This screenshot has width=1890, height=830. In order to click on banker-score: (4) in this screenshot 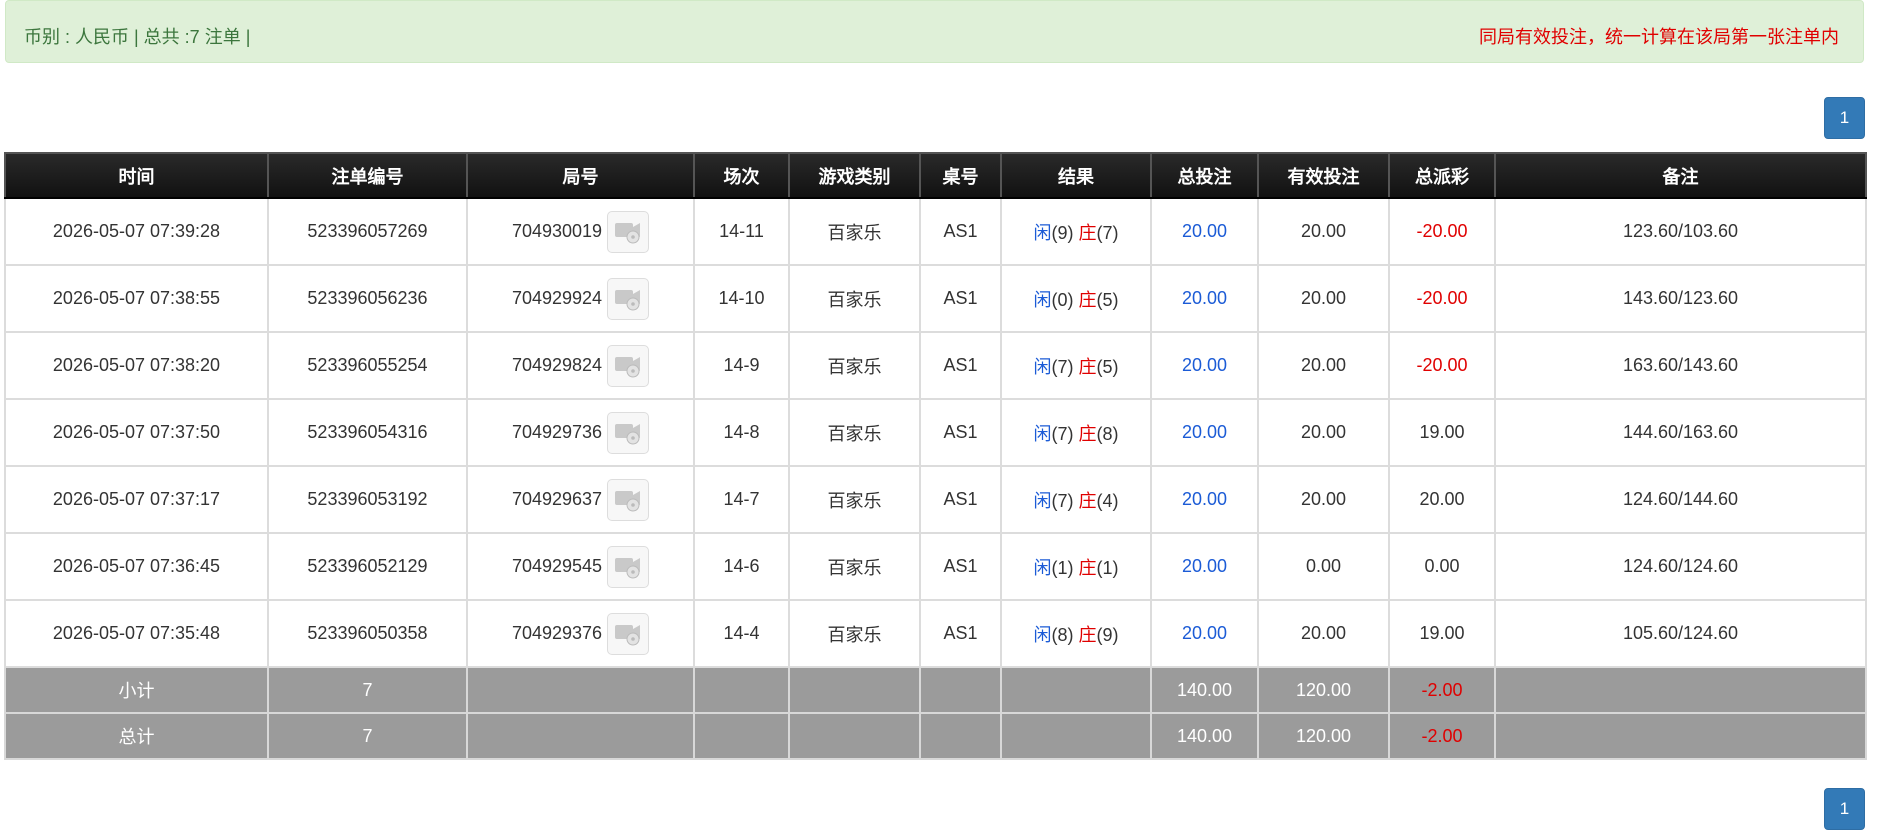, I will do `click(1107, 500)`.